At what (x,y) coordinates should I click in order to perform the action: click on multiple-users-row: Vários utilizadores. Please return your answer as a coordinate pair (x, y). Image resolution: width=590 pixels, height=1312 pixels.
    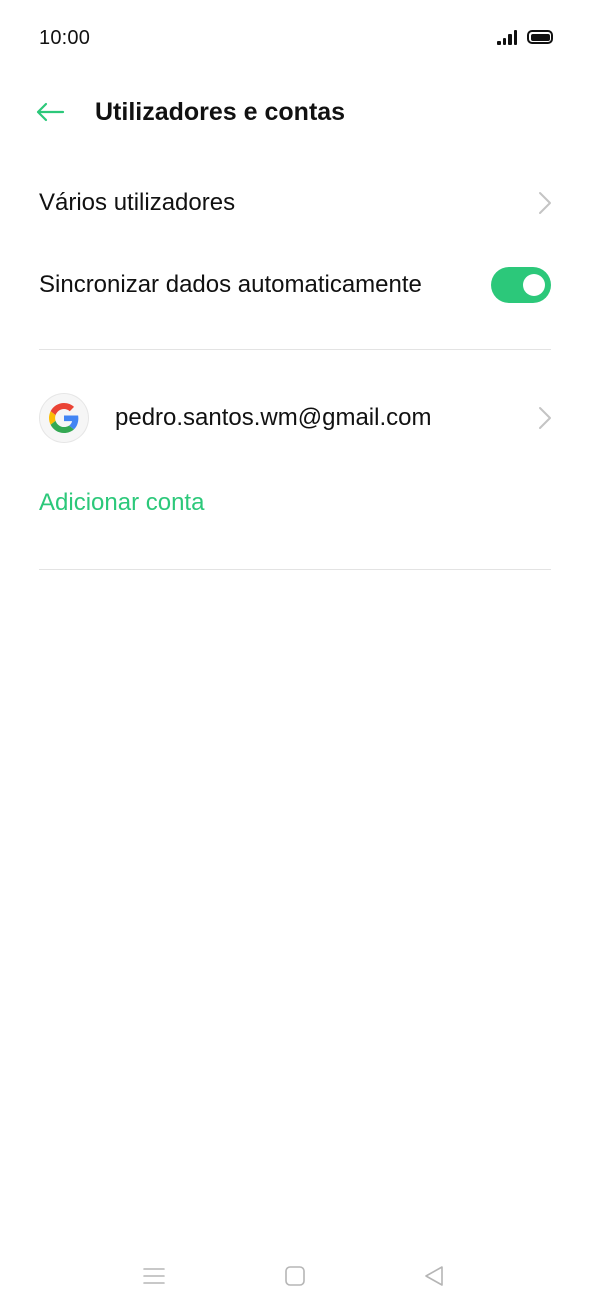
    Looking at the image, I should click on (295, 203).